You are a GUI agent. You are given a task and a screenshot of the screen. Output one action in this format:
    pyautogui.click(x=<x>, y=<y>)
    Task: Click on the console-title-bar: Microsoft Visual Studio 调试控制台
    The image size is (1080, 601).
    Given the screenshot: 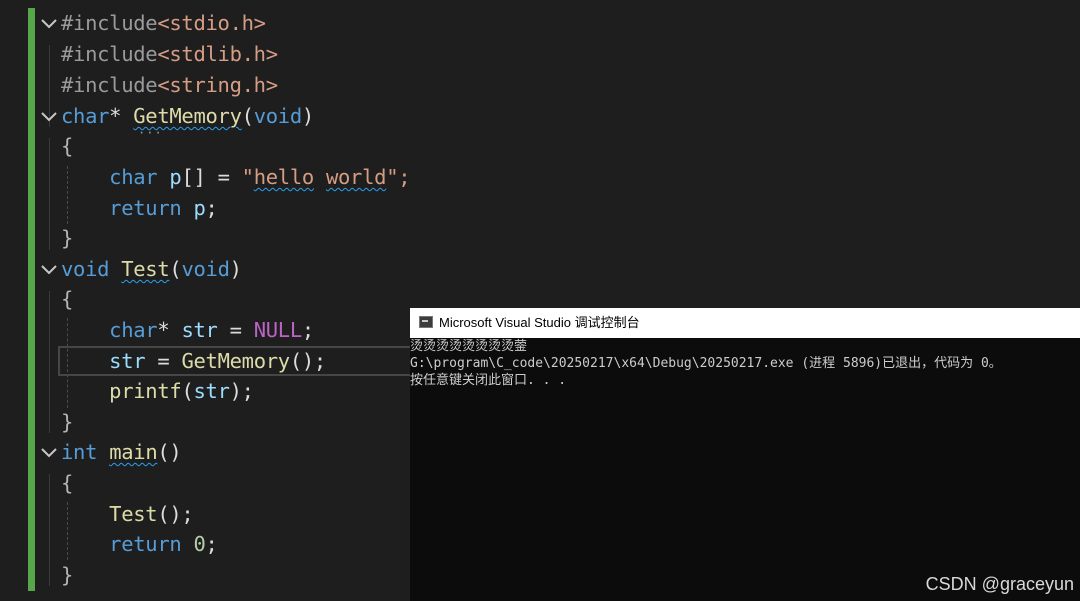 What is the action you would take?
    pyautogui.click(x=745, y=323)
    